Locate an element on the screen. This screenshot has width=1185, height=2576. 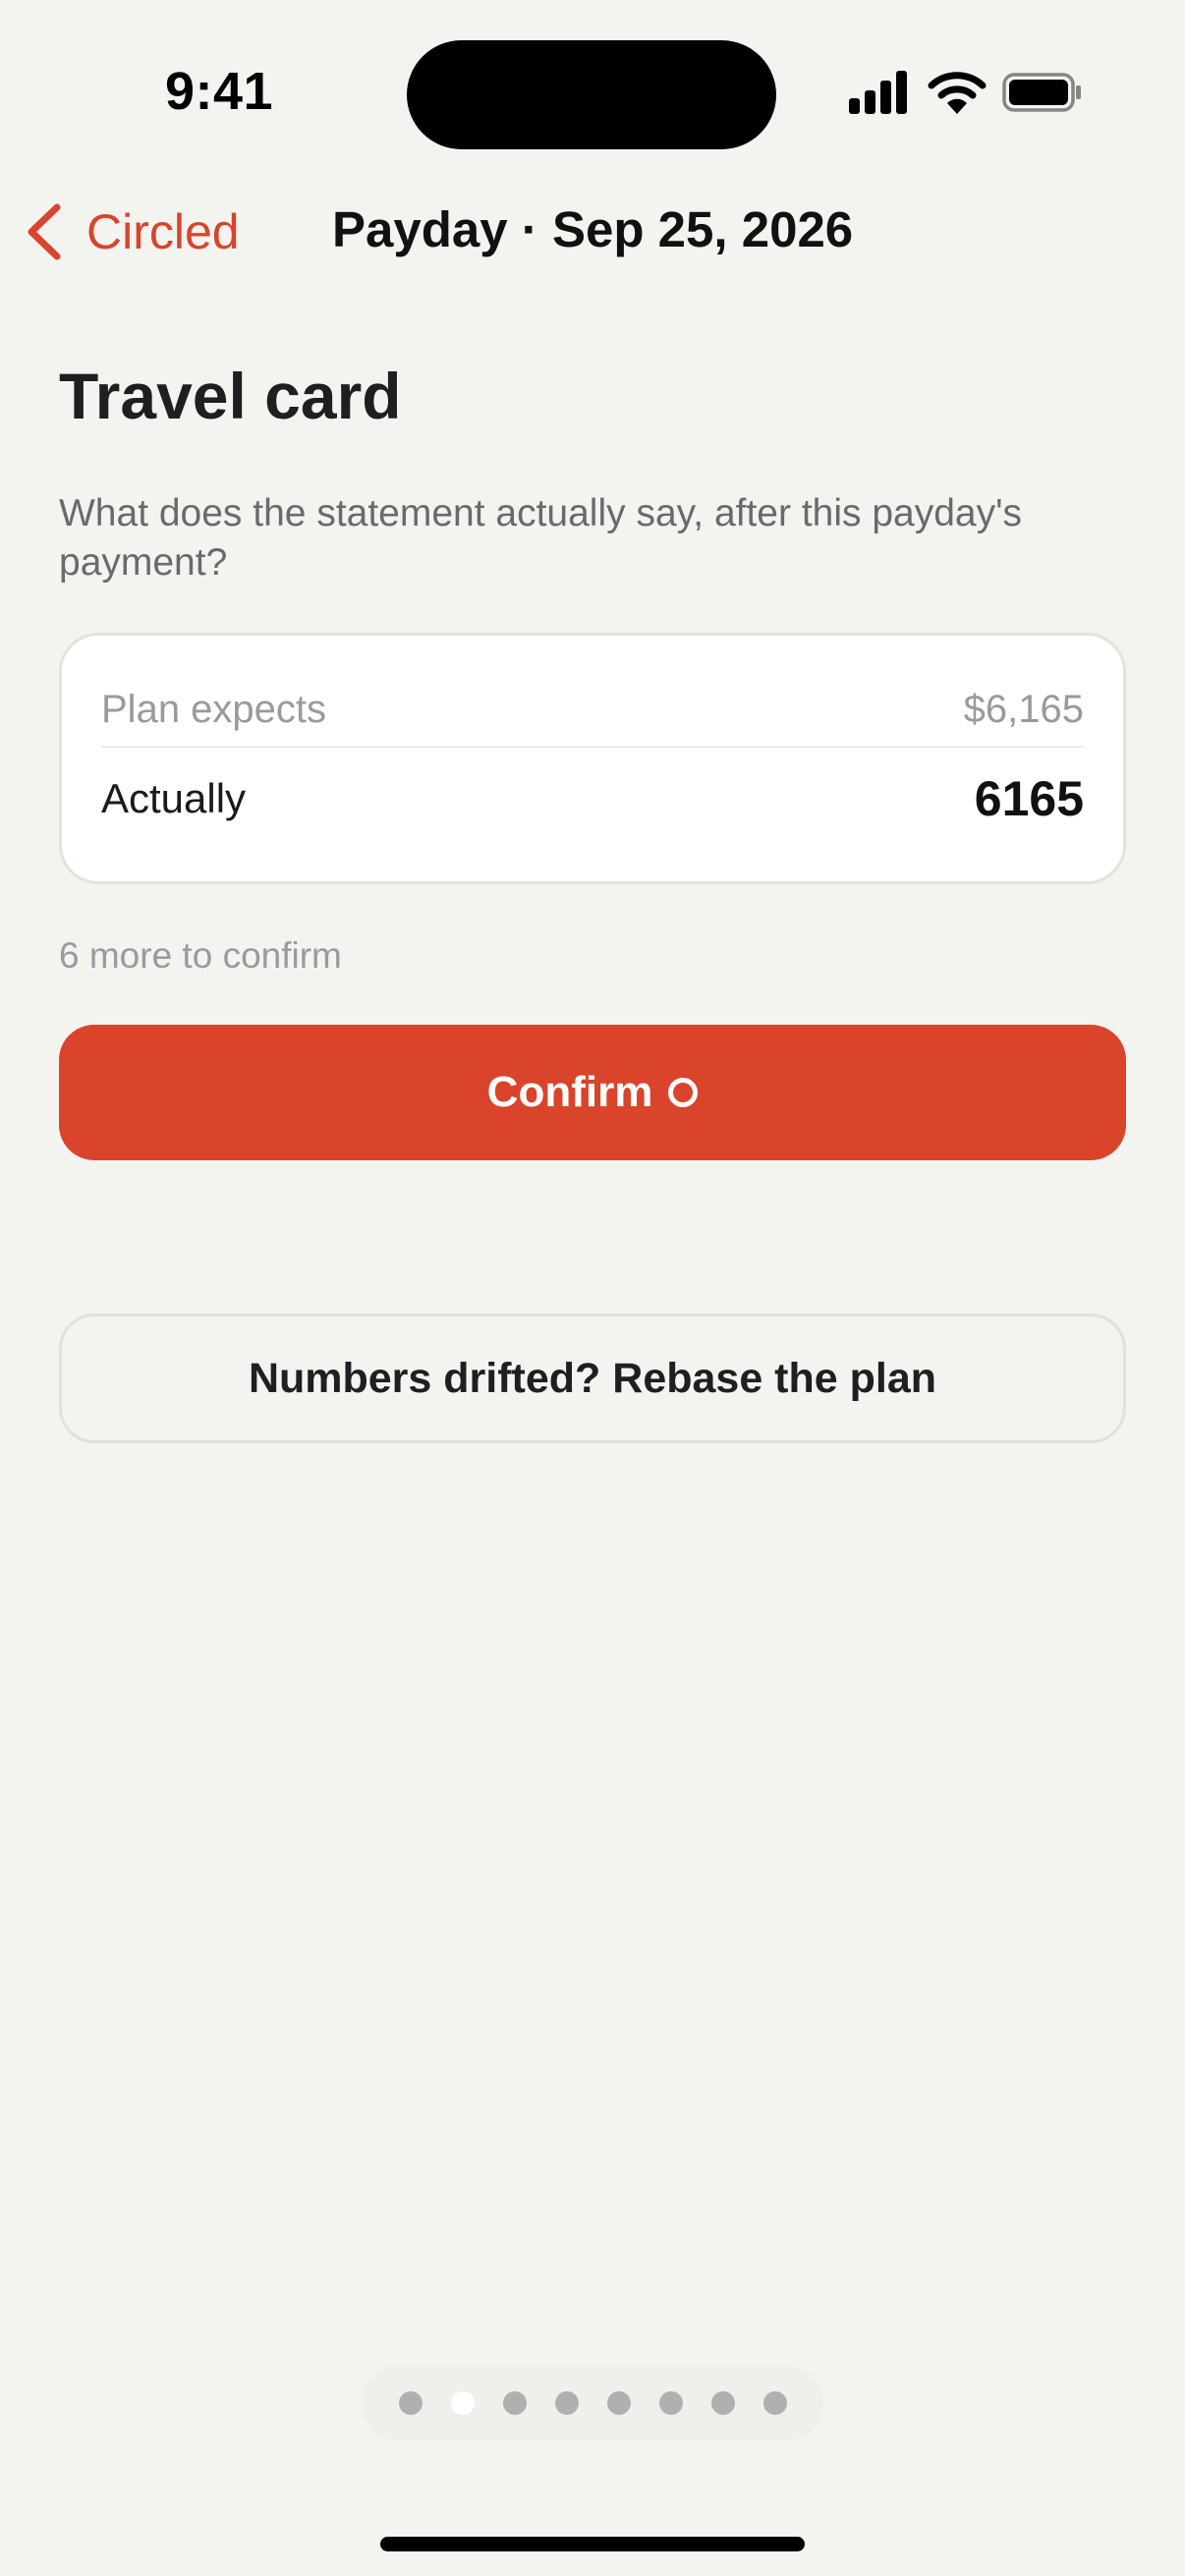
plan-expects-value: $6,165 is located at coordinates (1024, 709).